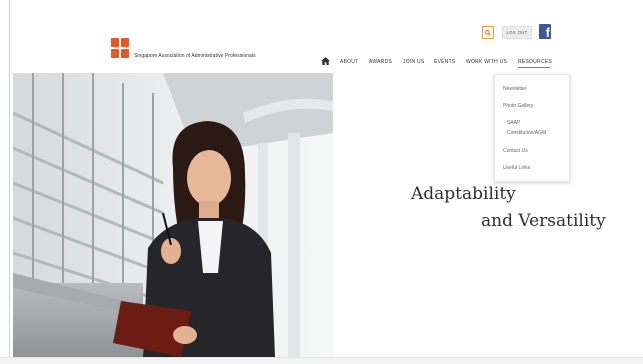 The width and height of the screenshot is (643, 364). What do you see at coordinates (413, 62) in the screenshot?
I see `nav-join-us: JOIN US` at bounding box center [413, 62].